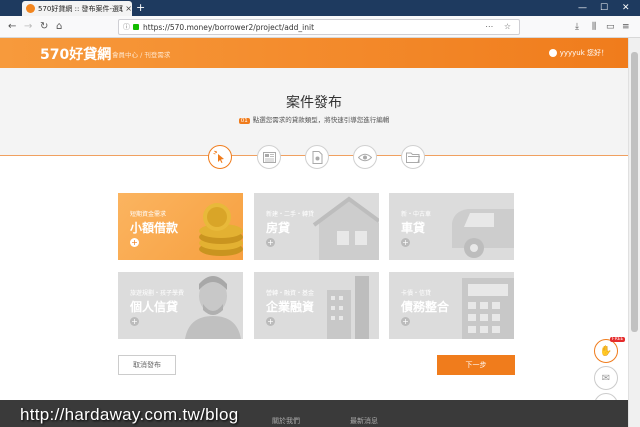 This screenshot has width=640, height=427. Describe the element at coordinates (180, 226) in the screenshot. I see `card-small-loan: 短期資金需求 小額借款 +` at that location.